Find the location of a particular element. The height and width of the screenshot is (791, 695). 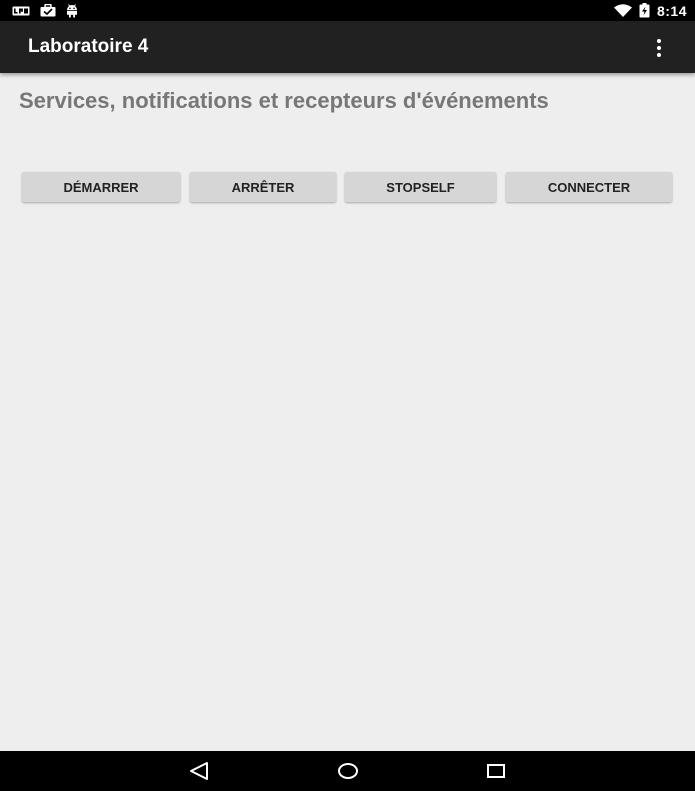

home-icon is located at coordinates (348, 771).